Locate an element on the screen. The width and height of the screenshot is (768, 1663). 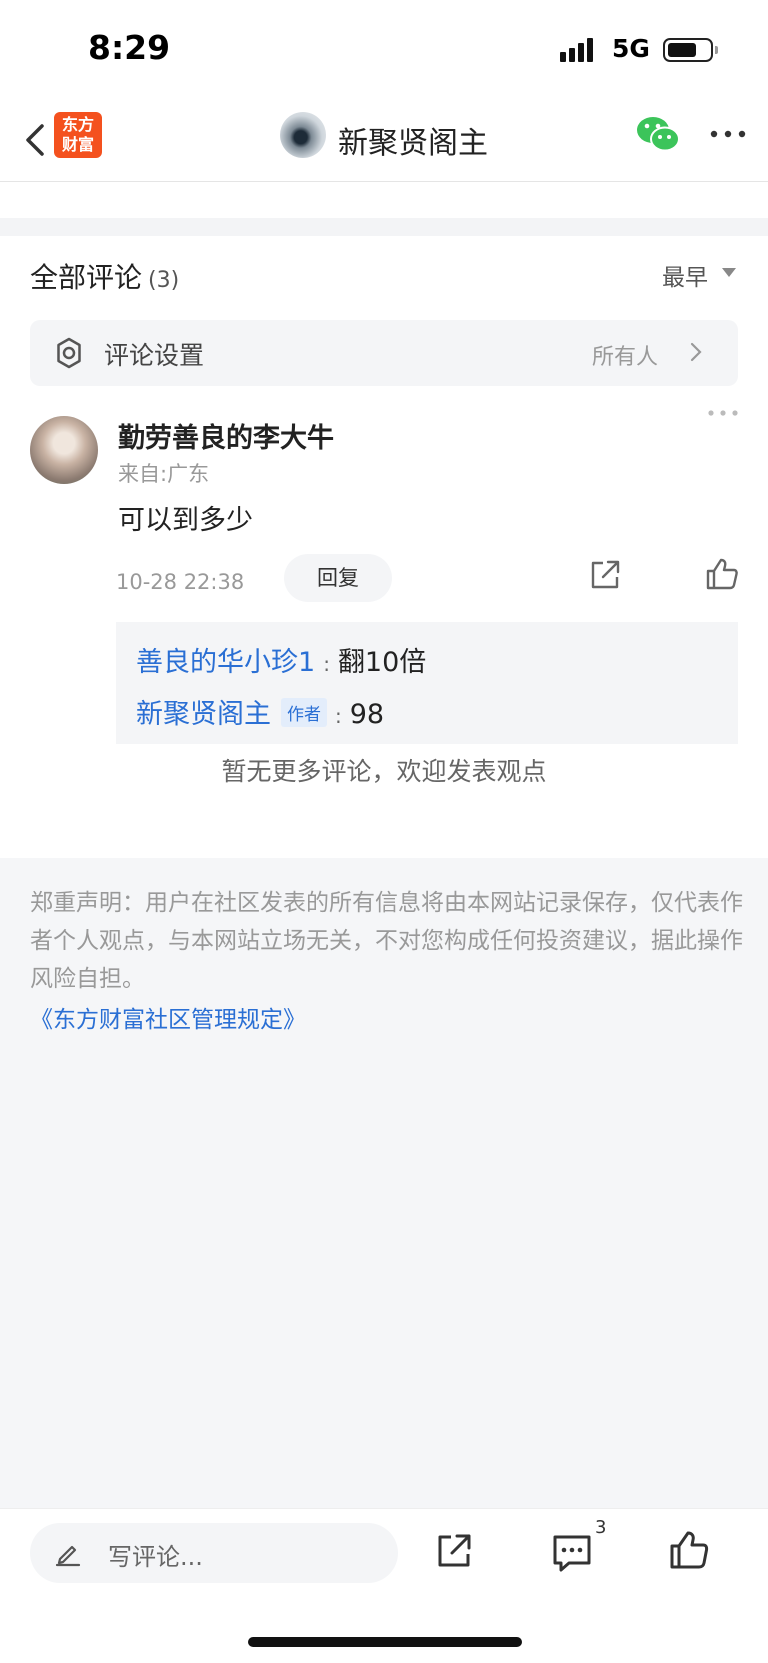
back-arrow-icon is located at coordinates (38, 140).